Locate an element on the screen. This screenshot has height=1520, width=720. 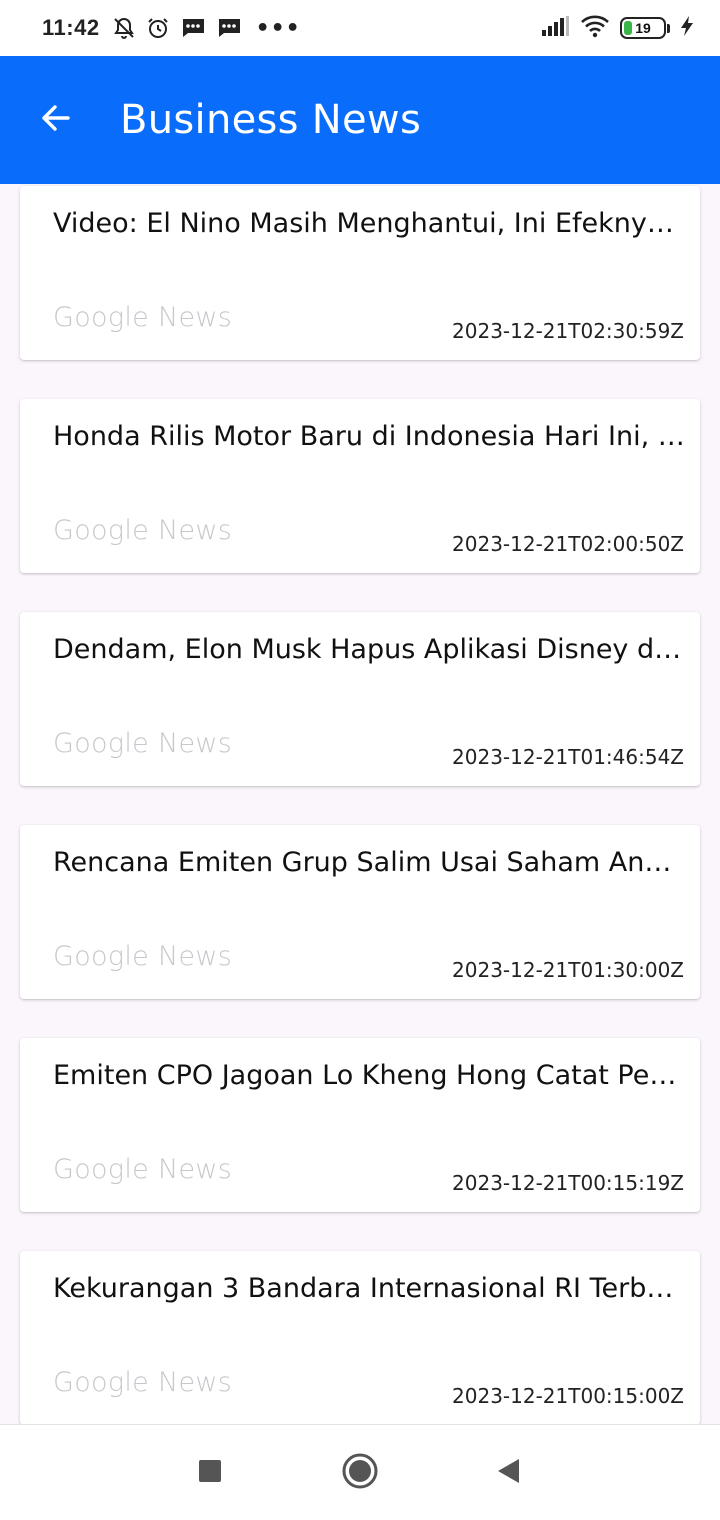
back-button is located at coordinates (56, 120).